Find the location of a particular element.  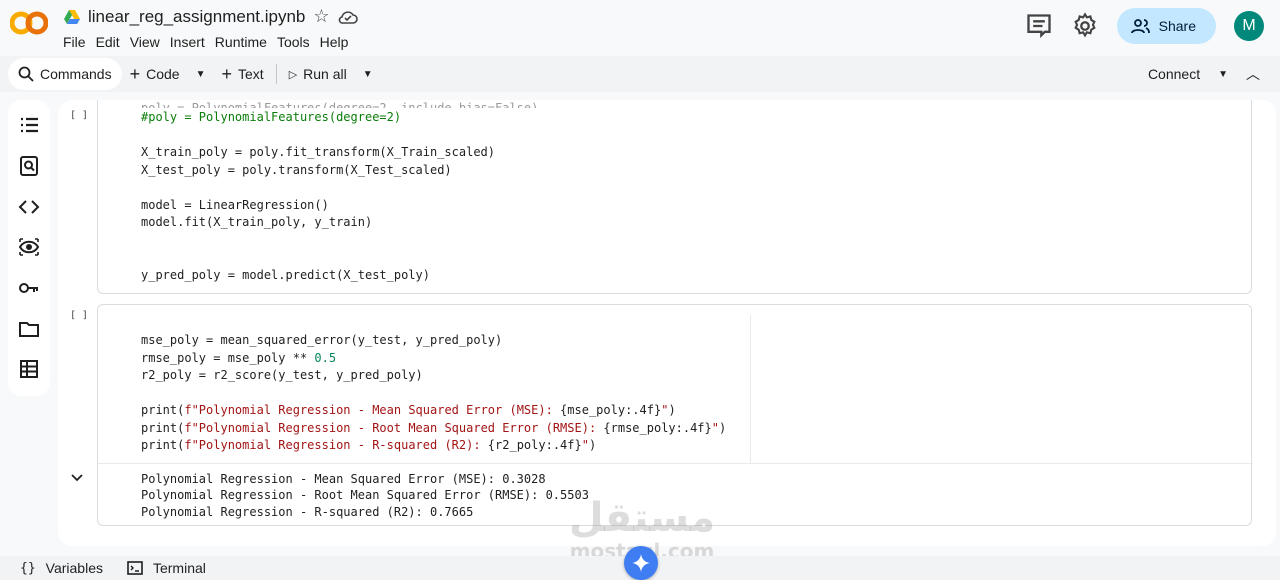

code-dropdown-button: ▼ is located at coordinates (201, 74).